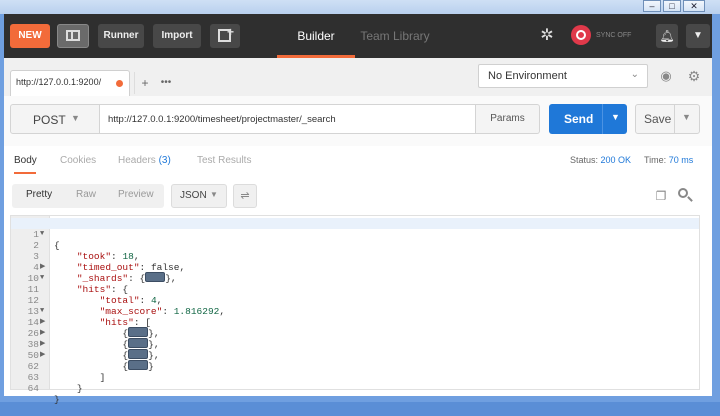 The image size is (720, 416). I want to click on tab-headers: Headers (3), so click(144, 160).